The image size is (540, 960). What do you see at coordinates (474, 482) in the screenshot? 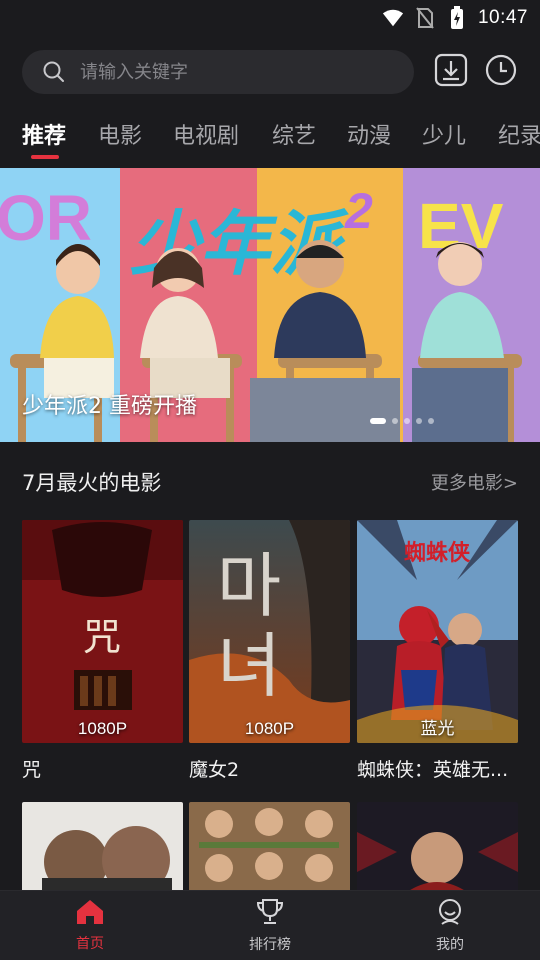
I see `more-movies-link: 更多电影>` at bounding box center [474, 482].